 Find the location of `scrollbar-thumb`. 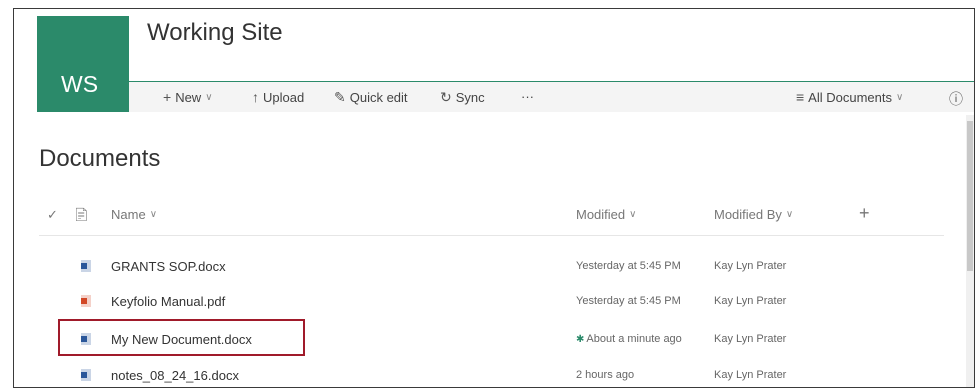

scrollbar-thumb is located at coordinates (970, 196).